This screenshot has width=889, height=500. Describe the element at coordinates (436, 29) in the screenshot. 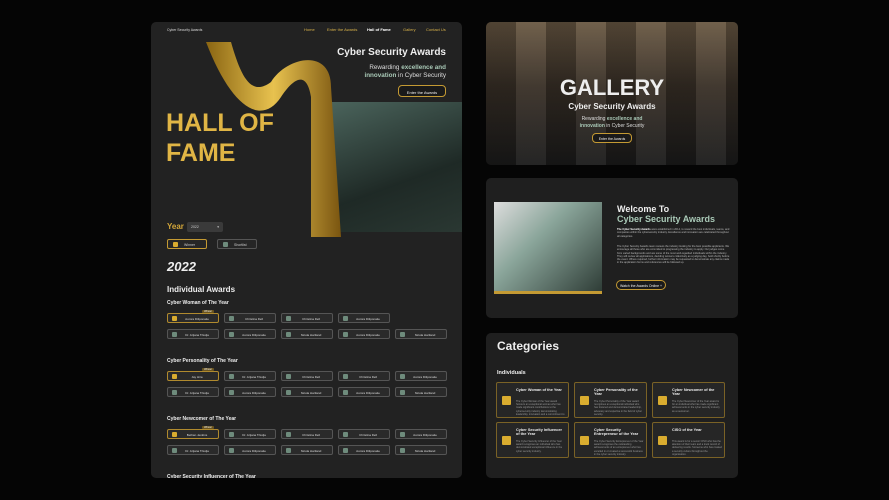

I see `nav-contact: Contact Us` at that location.